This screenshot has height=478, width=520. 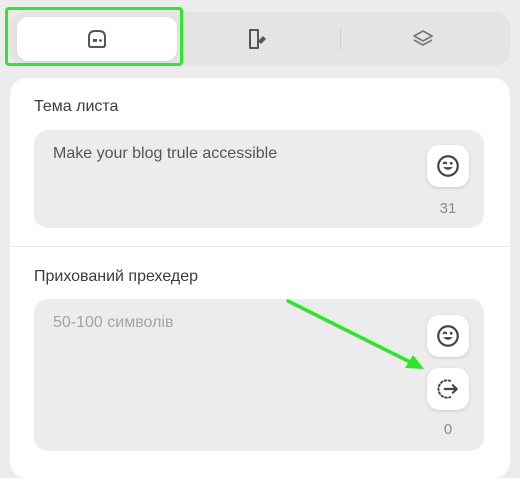 I want to click on dotted-circle-arrow-icon, so click(x=447, y=389).